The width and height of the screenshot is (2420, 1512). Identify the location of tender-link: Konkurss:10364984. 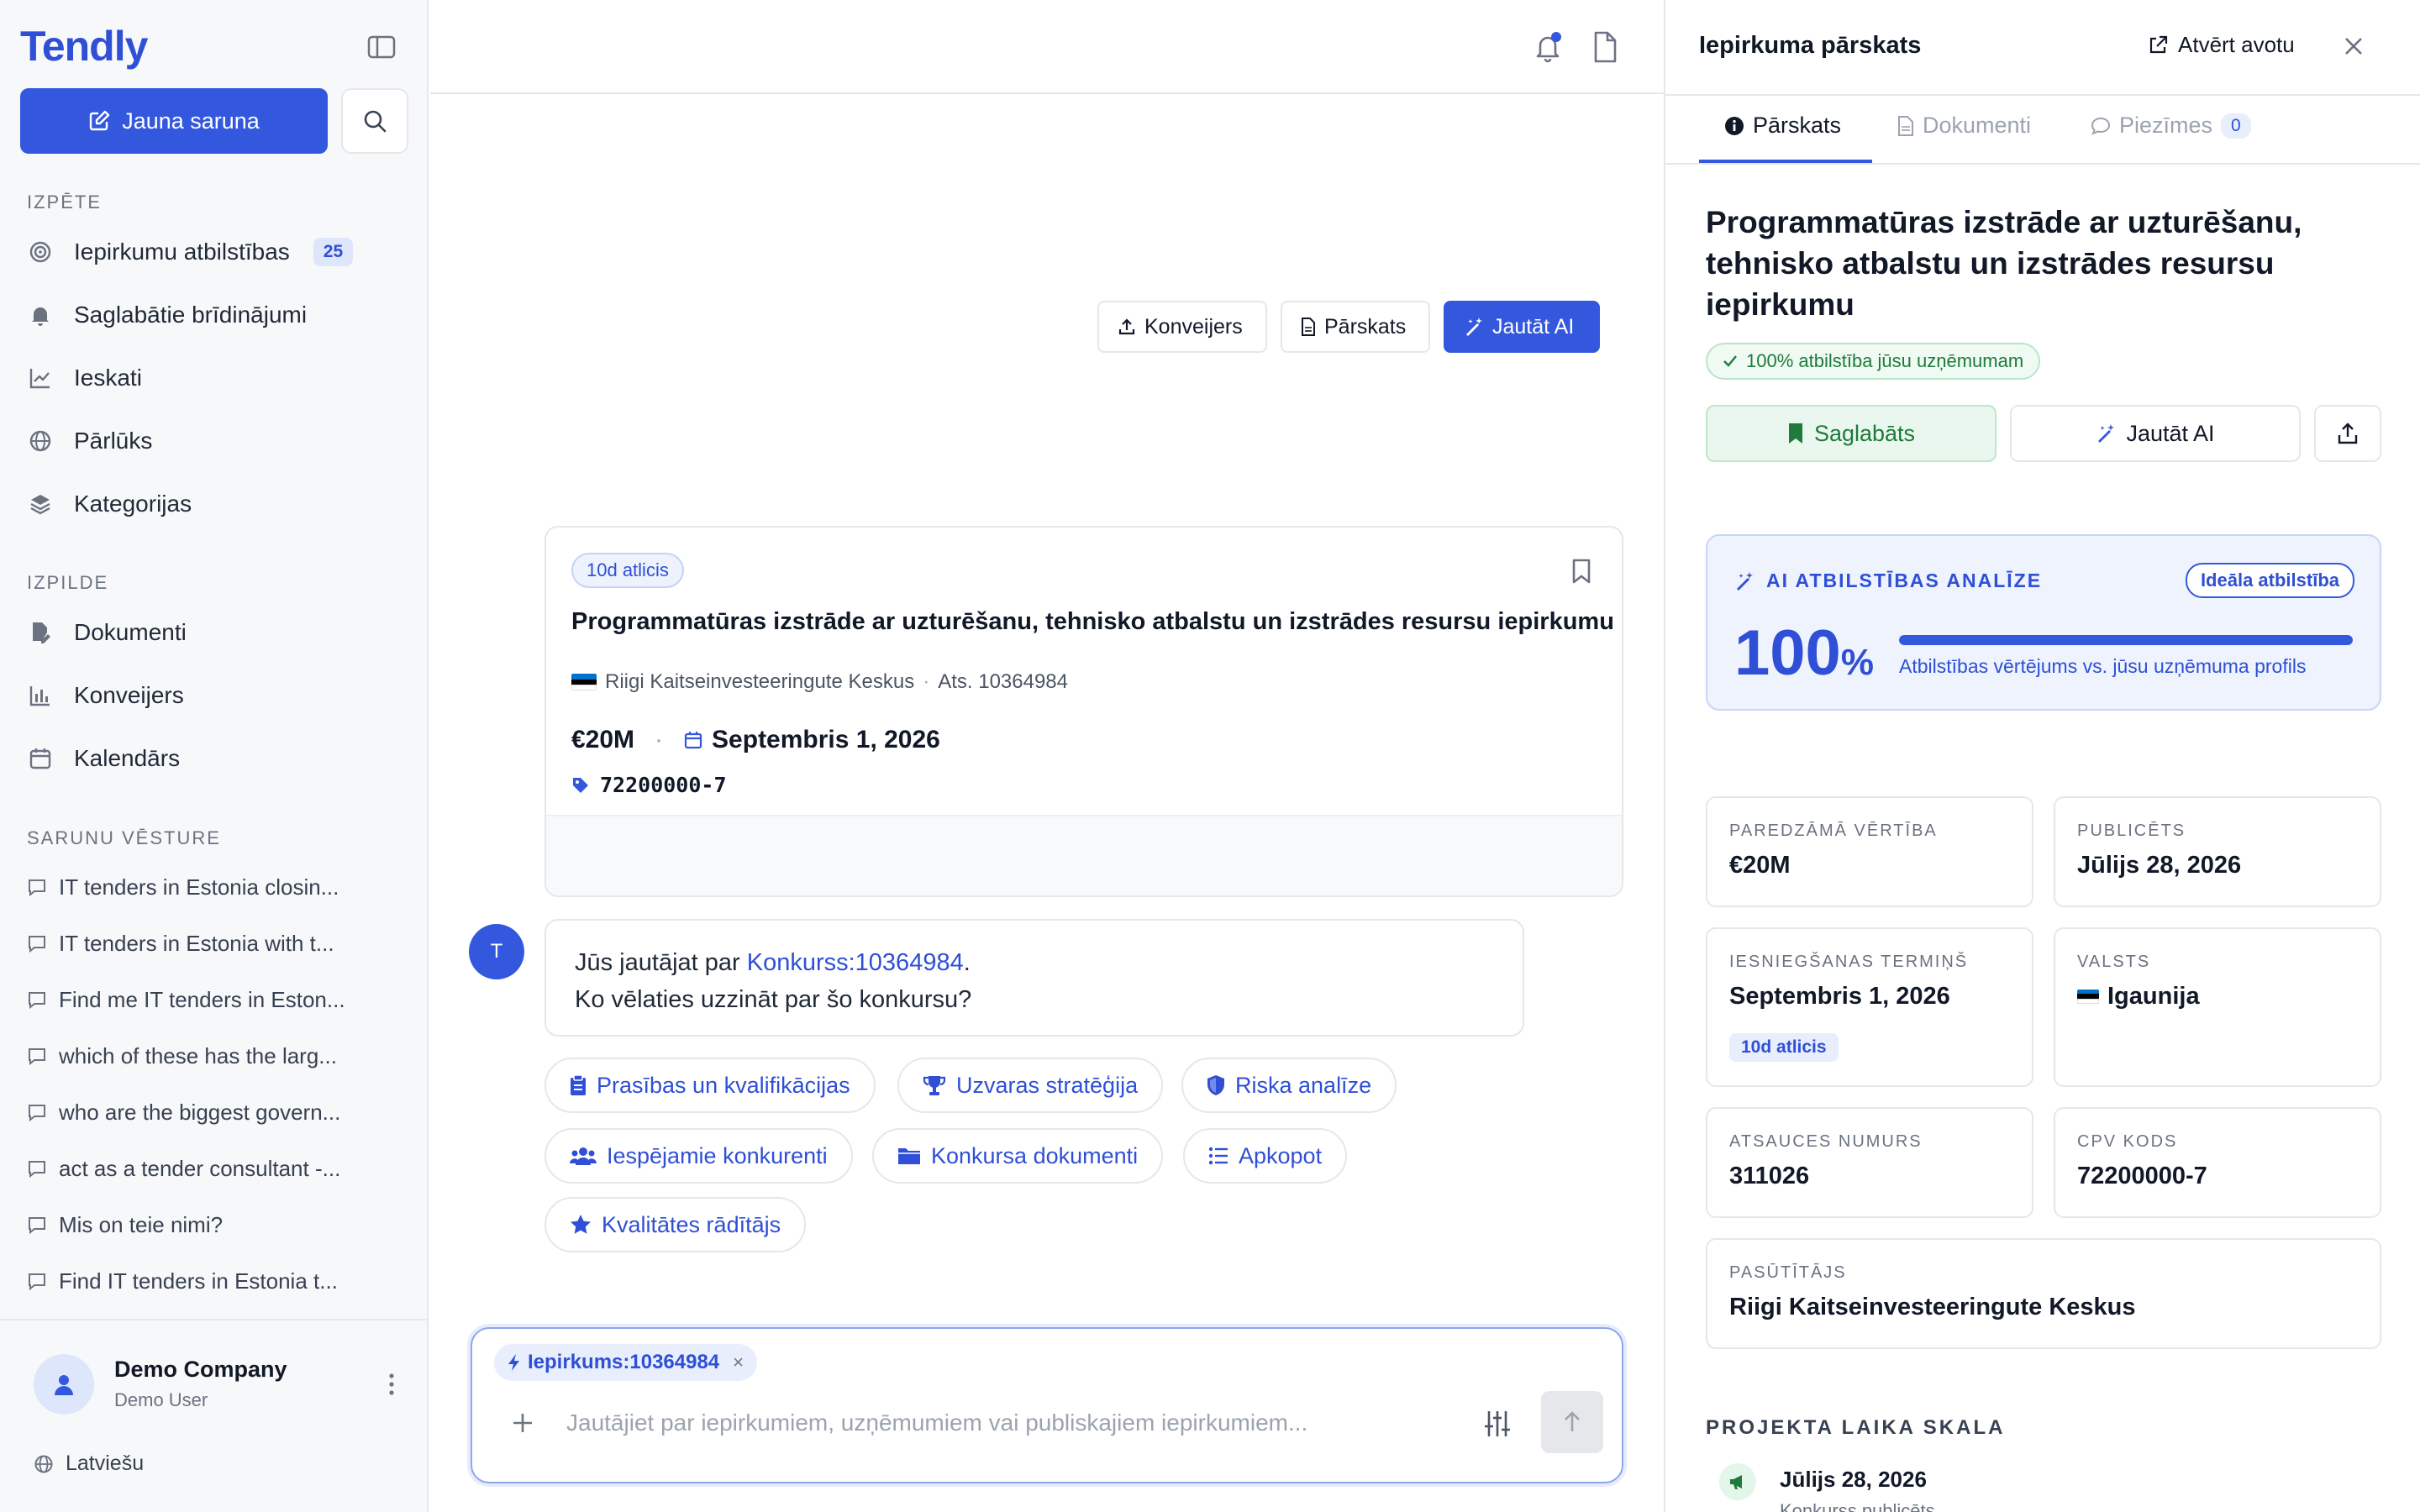
(855, 962).